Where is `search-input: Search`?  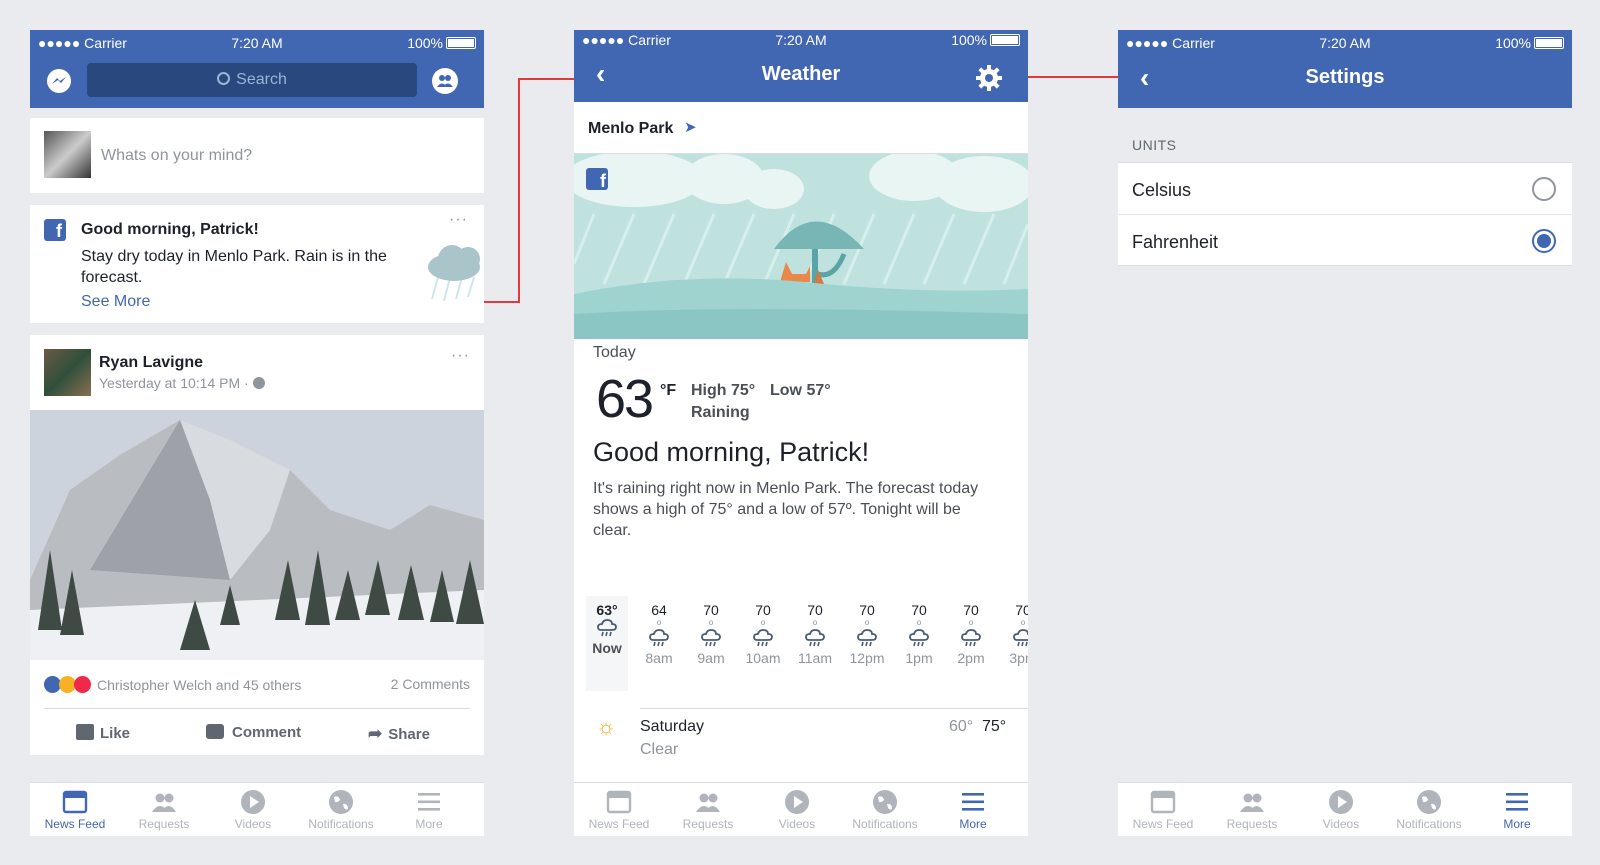
search-input: Search is located at coordinates (252, 80).